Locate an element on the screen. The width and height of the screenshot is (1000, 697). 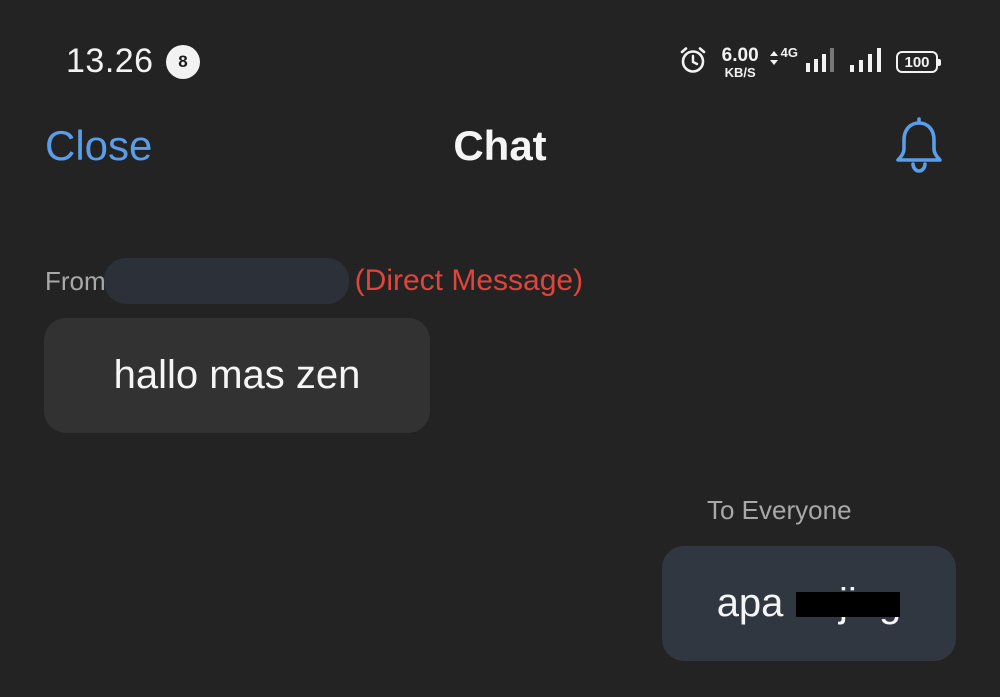
status-icons: 6.00 KB/S 4G 100 is located at coordinates (809, 62).